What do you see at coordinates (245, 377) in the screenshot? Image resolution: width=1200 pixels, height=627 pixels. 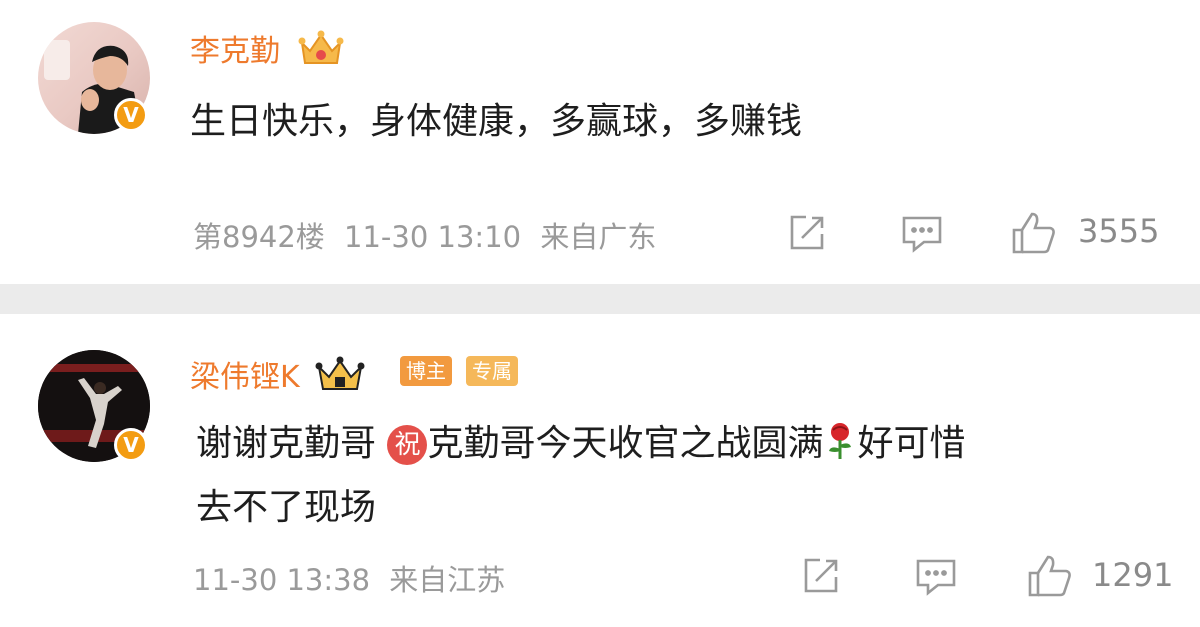 I see `username-label: 梁伟铿K` at bounding box center [245, 377].